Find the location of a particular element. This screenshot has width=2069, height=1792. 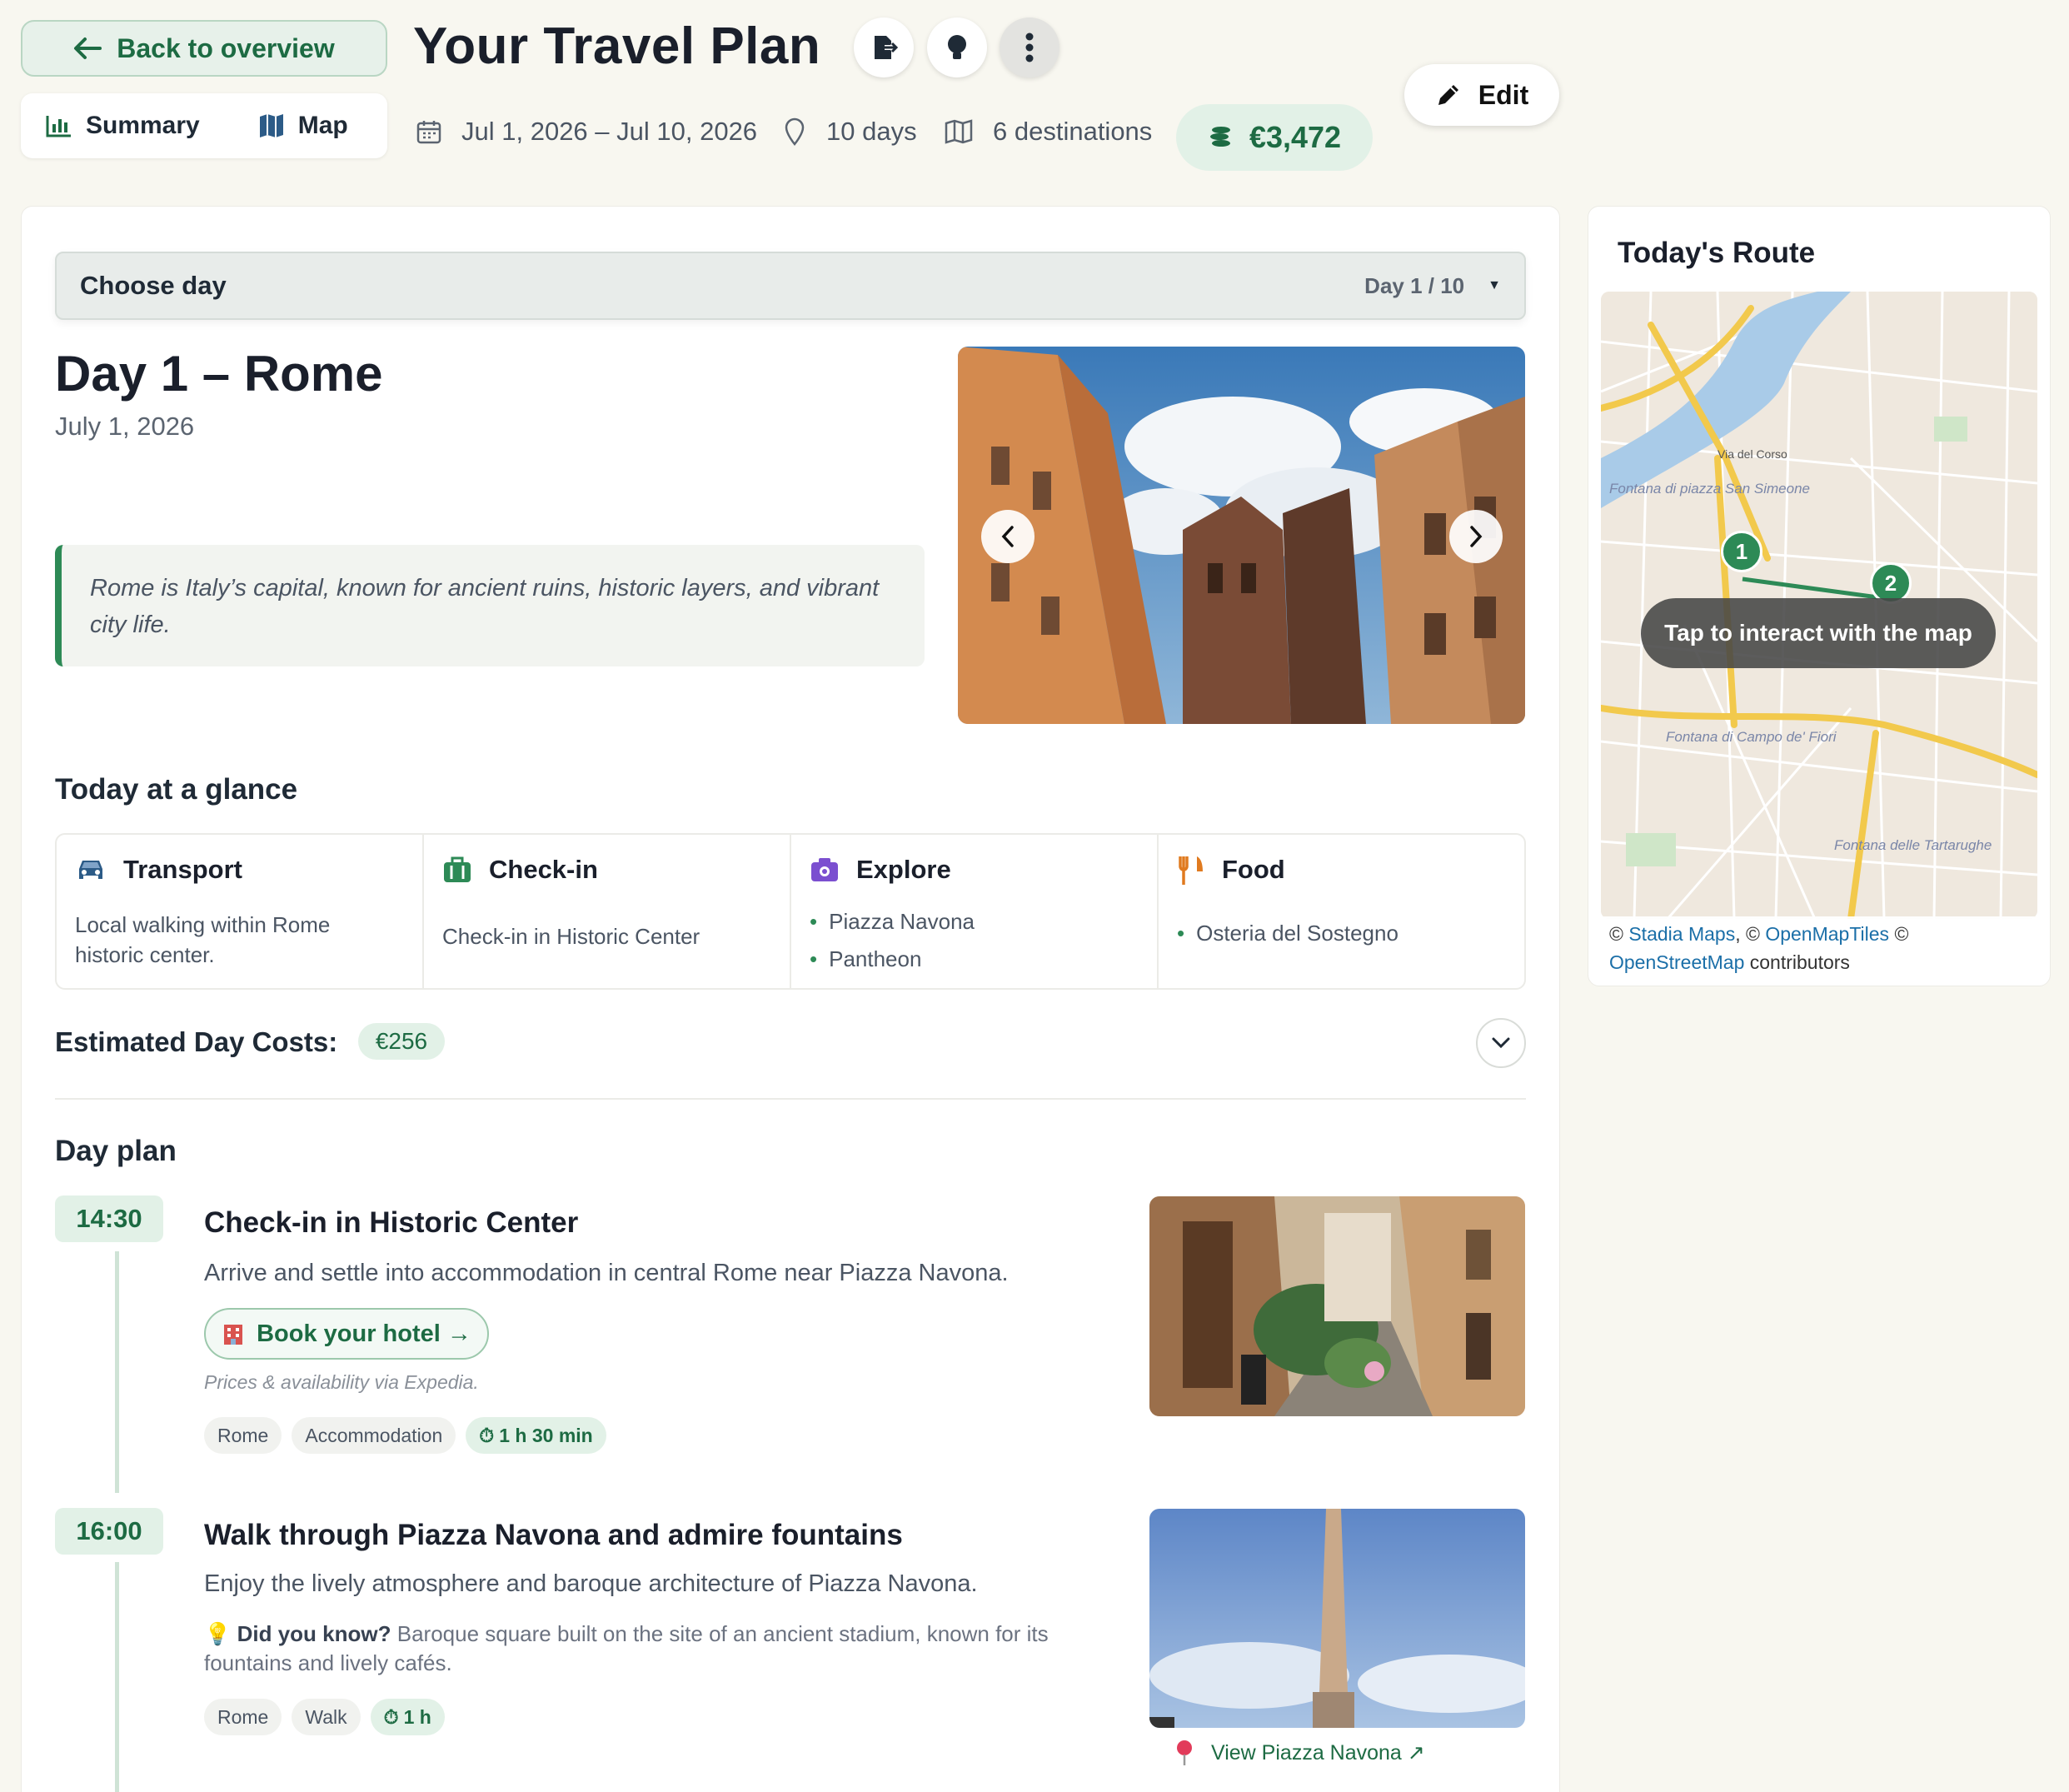

duration-tag: ⏱ 1 h is located at coordinates (407, 1717).